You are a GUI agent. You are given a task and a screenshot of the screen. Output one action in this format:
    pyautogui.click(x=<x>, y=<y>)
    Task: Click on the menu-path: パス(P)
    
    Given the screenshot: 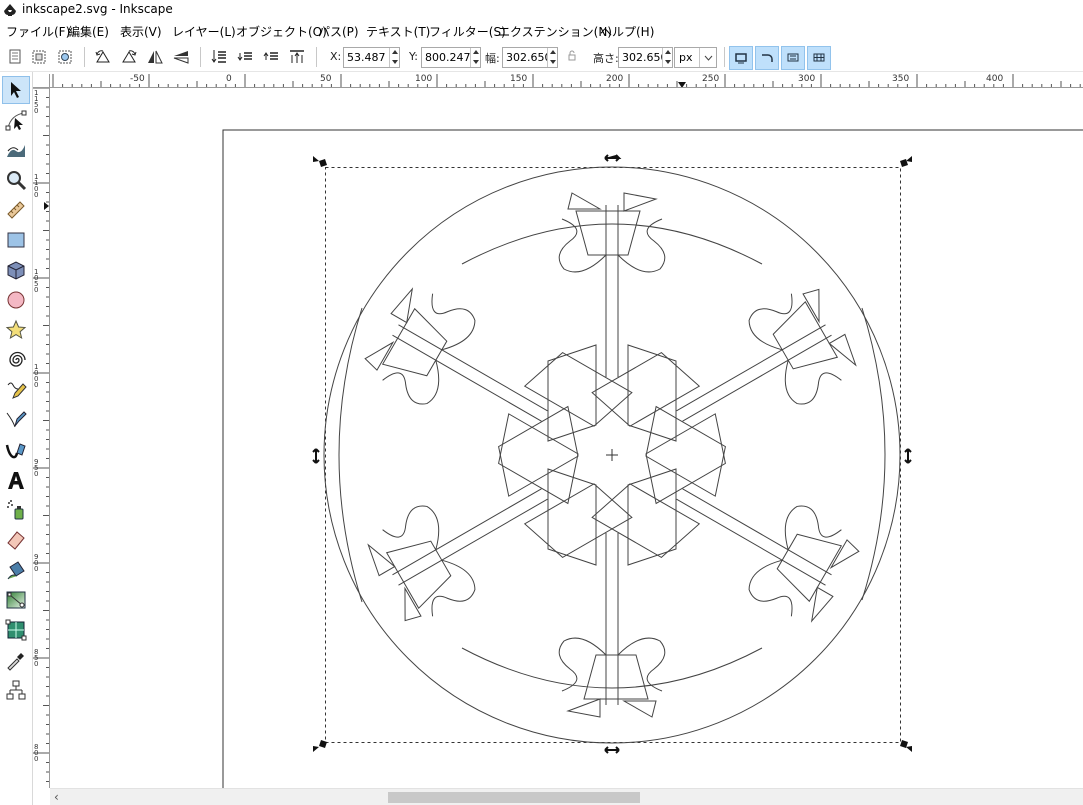 What is the action you would take?
    pyautogui.click(x=338, y=31)
    